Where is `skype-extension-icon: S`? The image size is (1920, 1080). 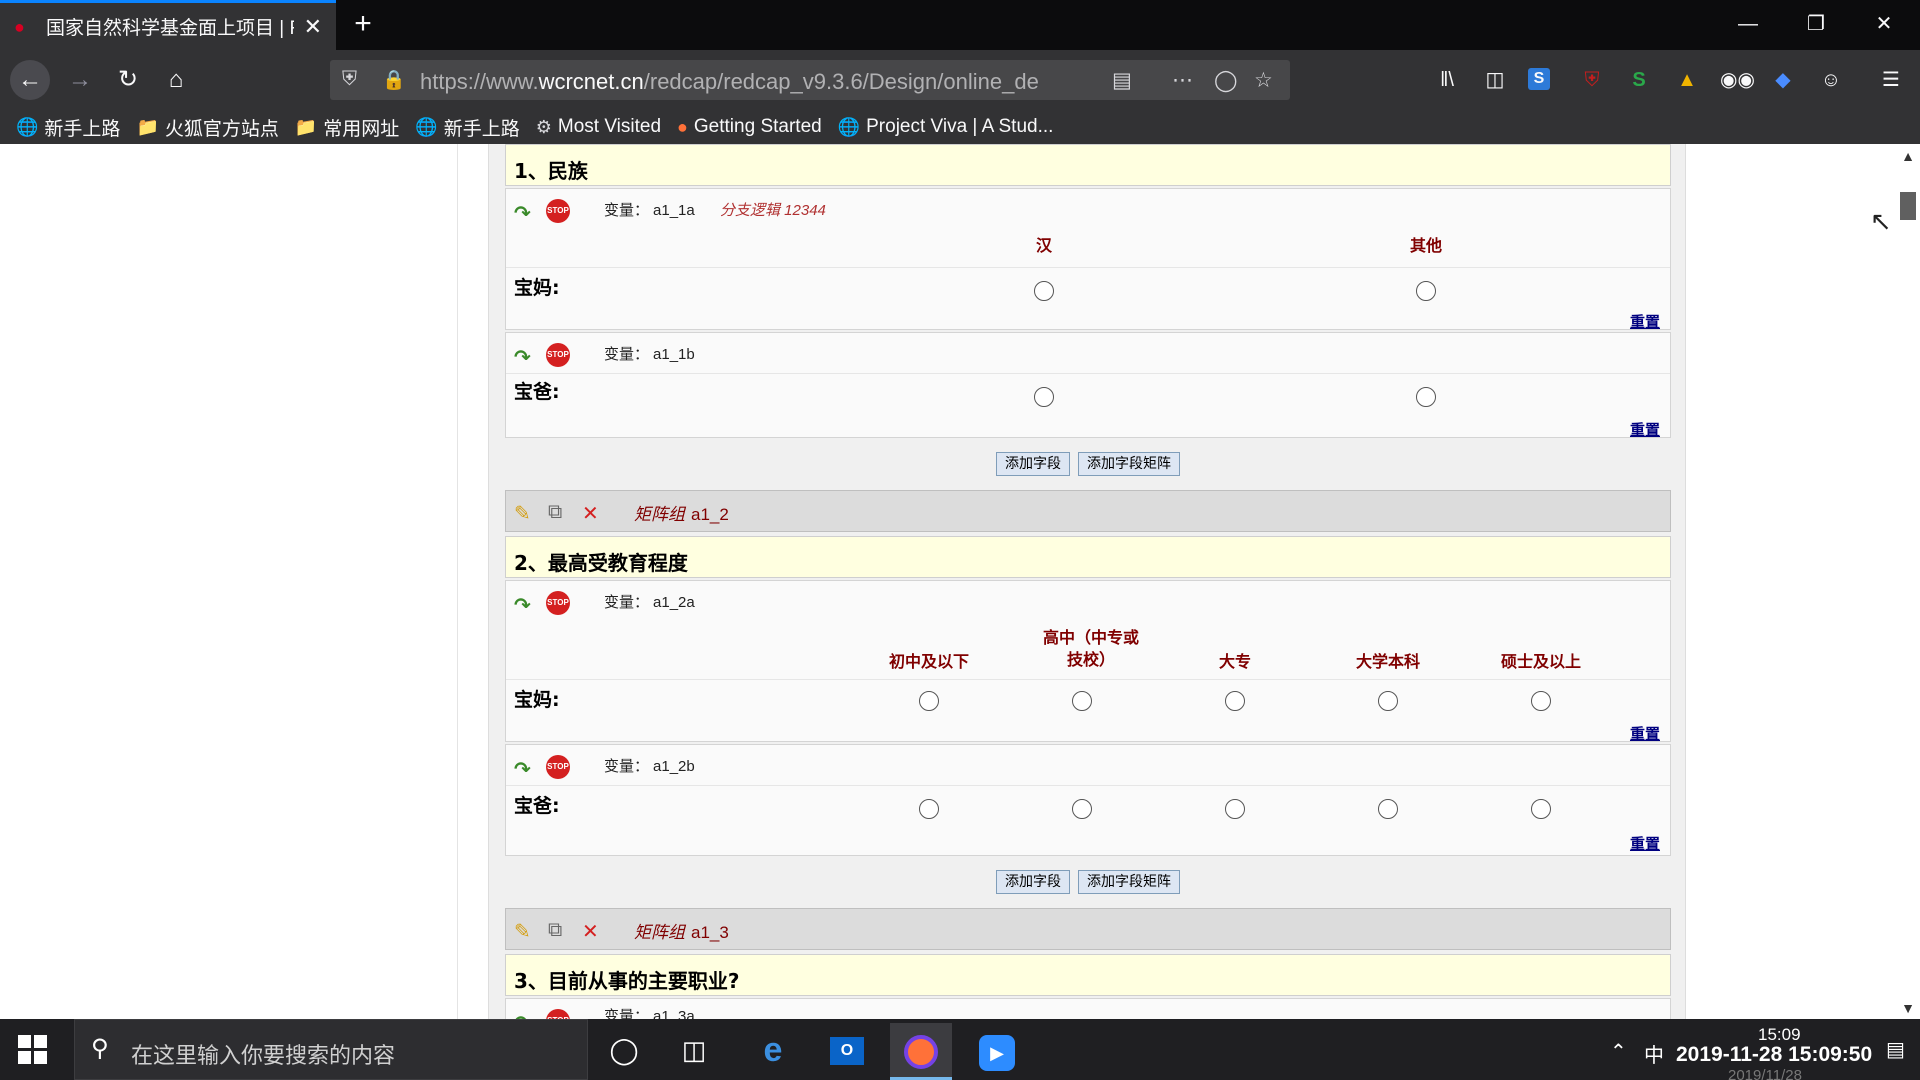
skype-extension-icon: S is located at coordinates (1539, 79).